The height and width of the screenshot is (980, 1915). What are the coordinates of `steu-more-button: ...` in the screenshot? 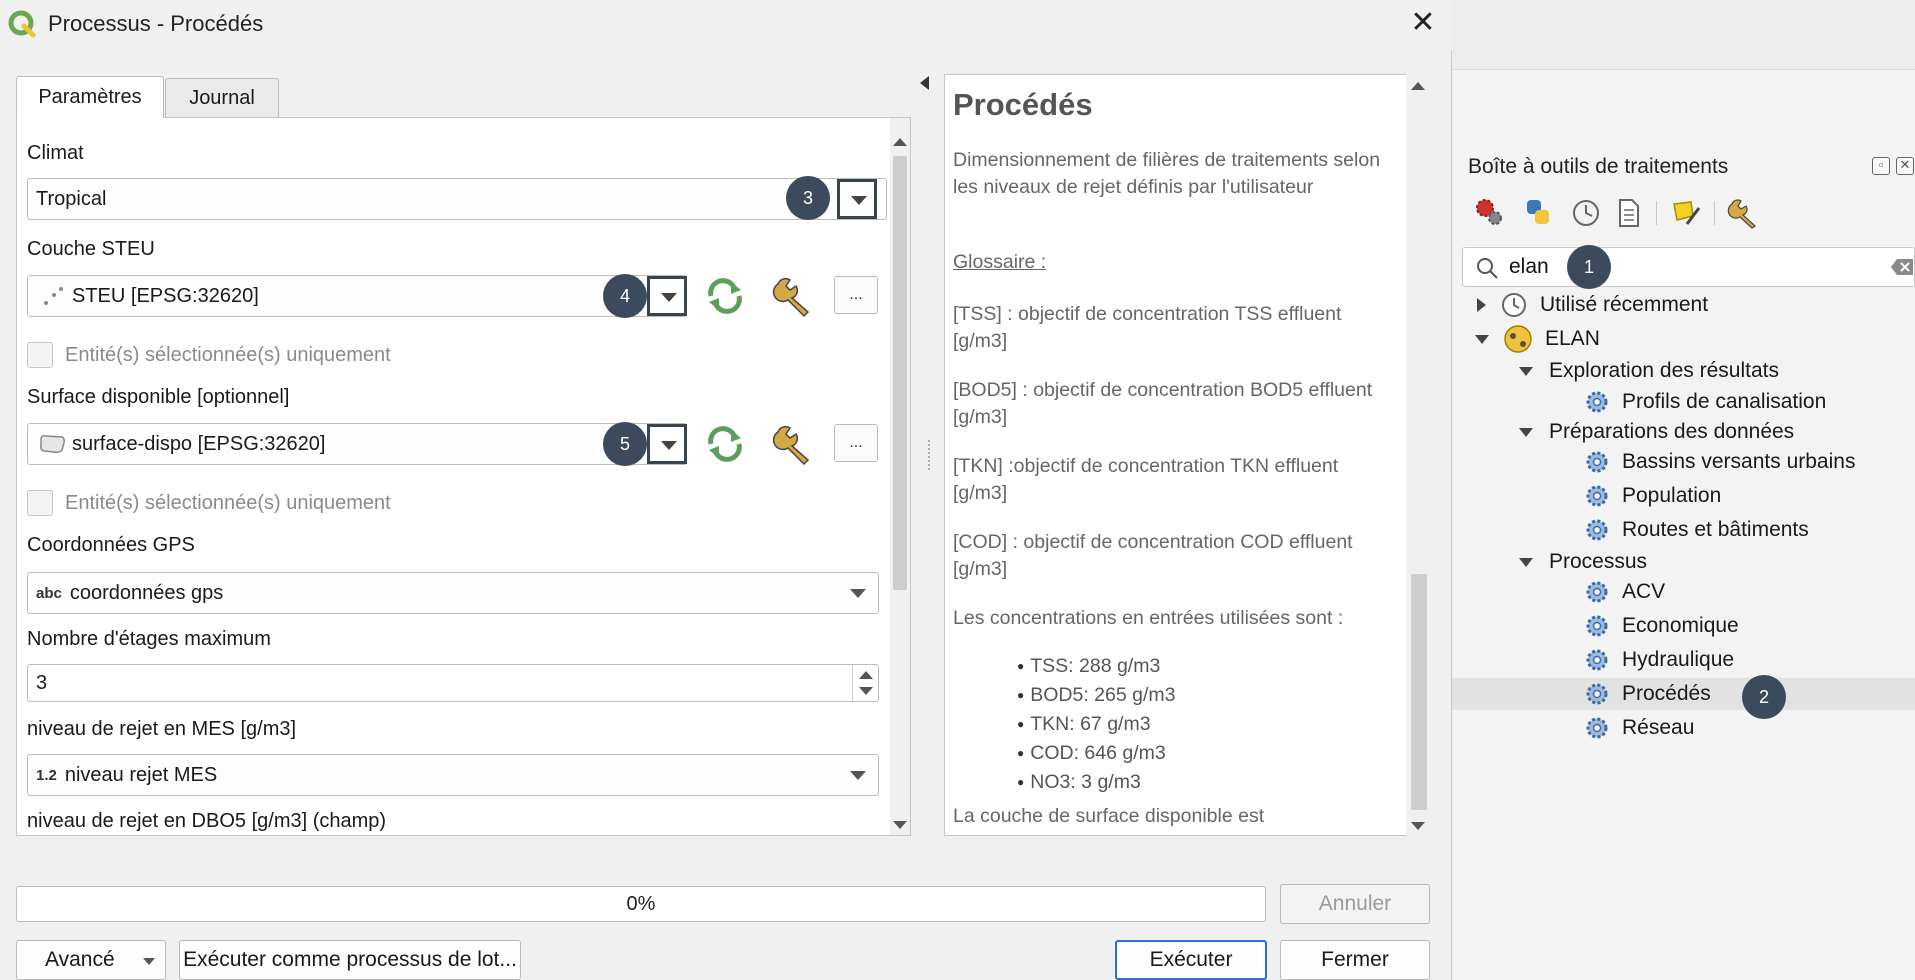 It's located at (856, 295).